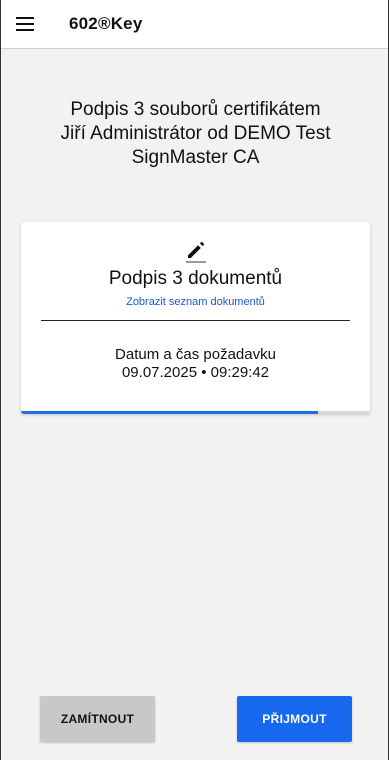 The image size is (389, 760). What do you see at coordinates (195, 354) in the screenshot?
I see `datetime-label: Datum a čas požadavku` at bounding box center [195, 354].